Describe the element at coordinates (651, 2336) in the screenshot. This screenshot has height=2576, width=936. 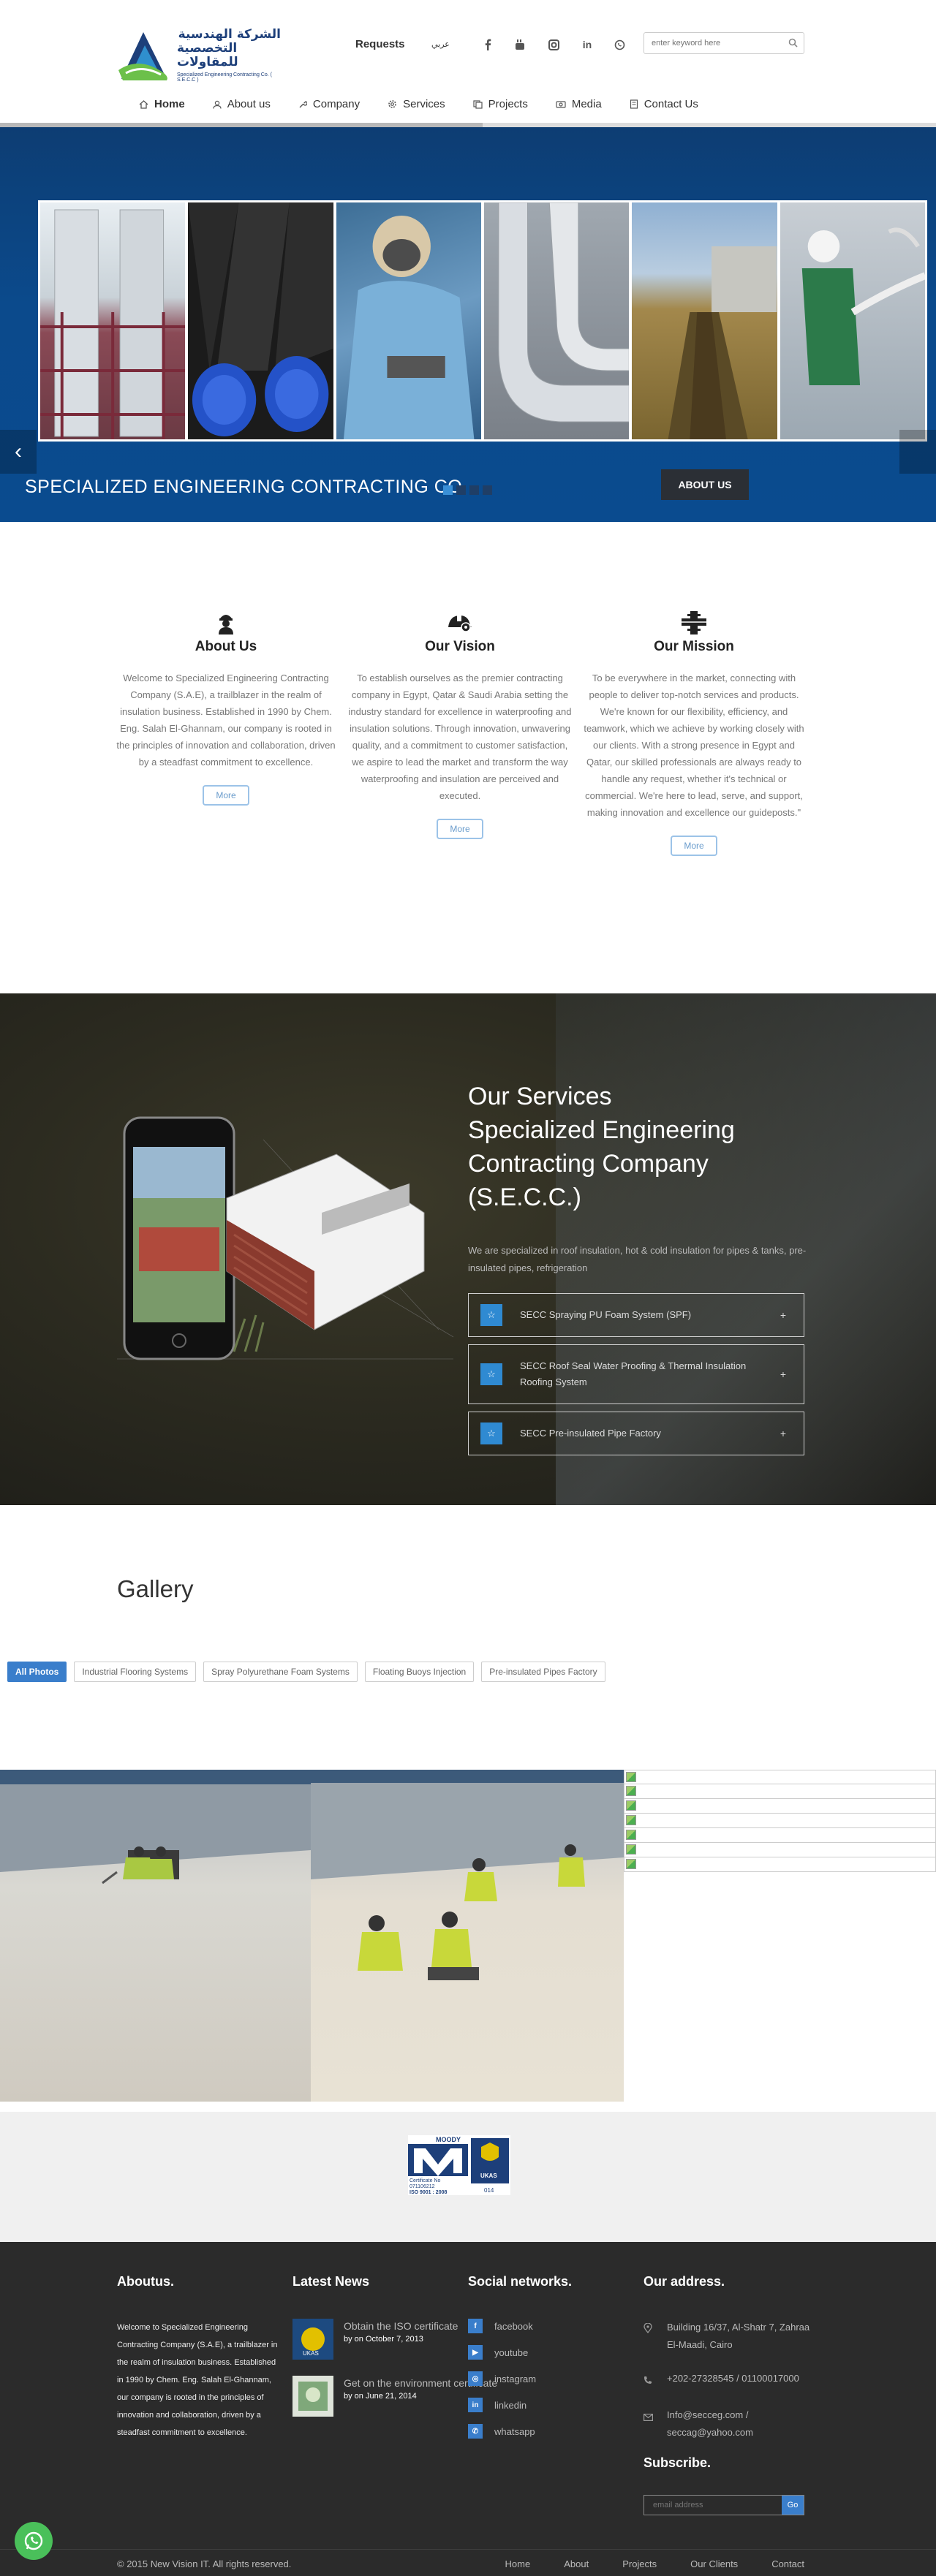
I see `location-pin-icon` at that location.